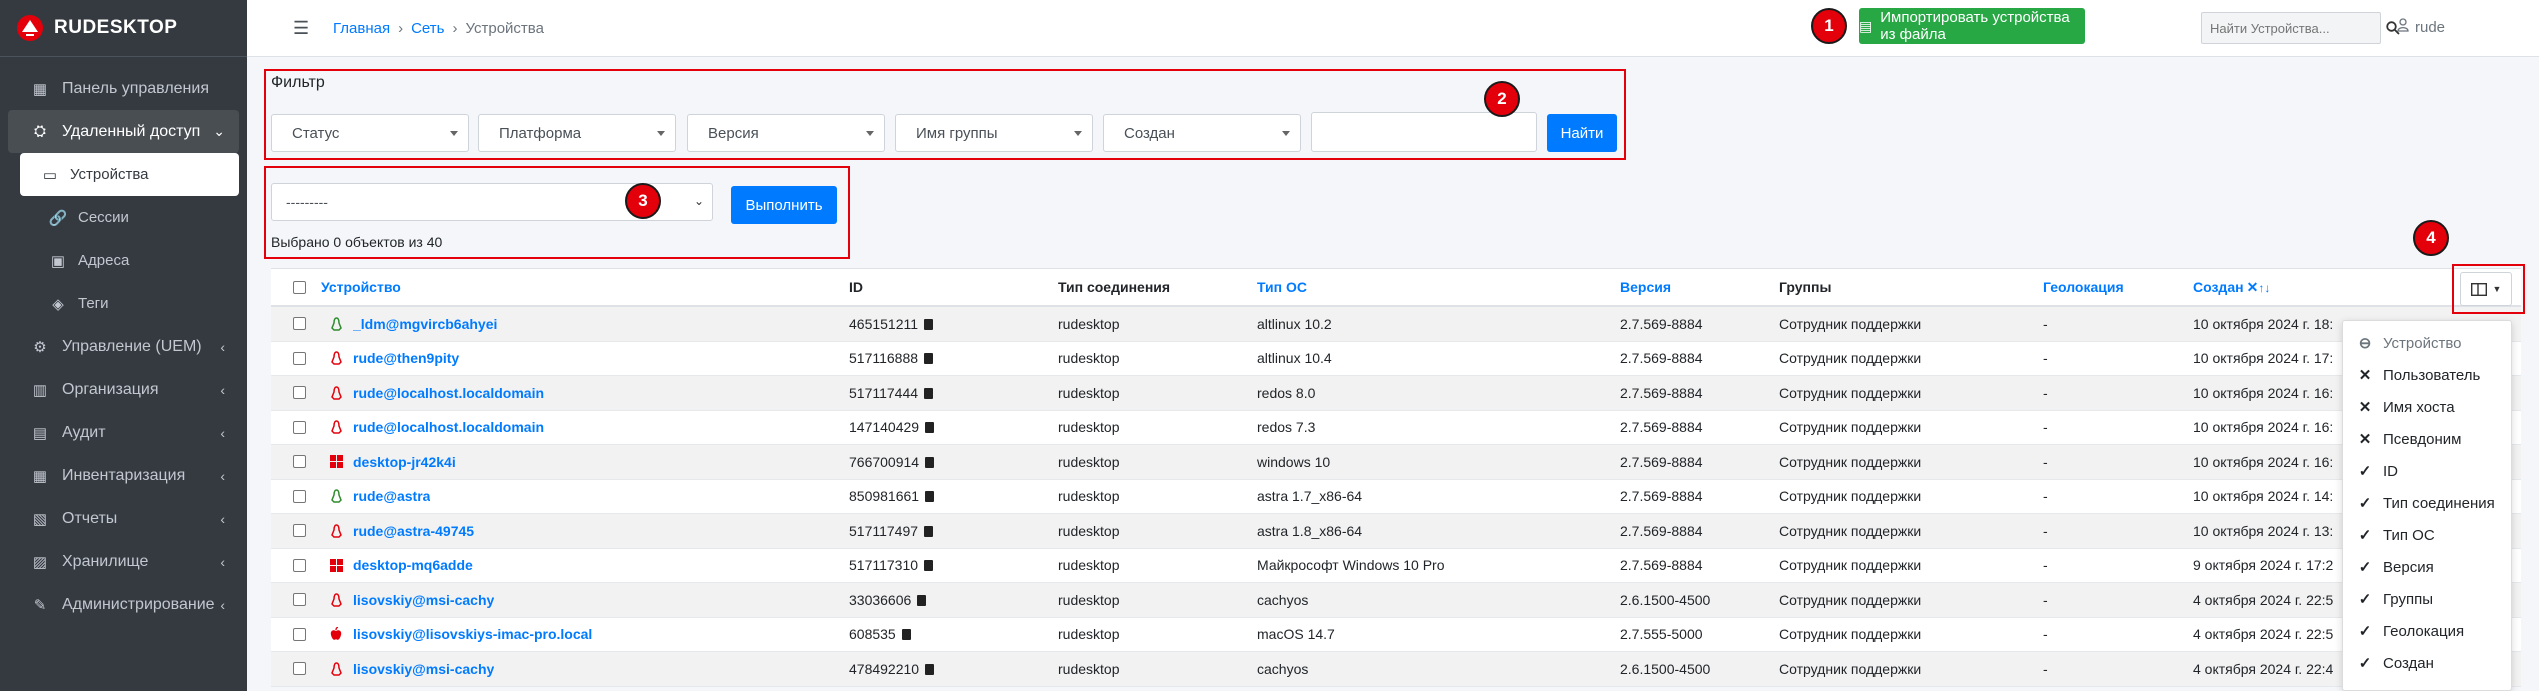  What do you see at coordinates (2231, 287) in the screenshot?
I see `column-header-created: Создан ✕↑↓` at bounding box center [2231, 287].